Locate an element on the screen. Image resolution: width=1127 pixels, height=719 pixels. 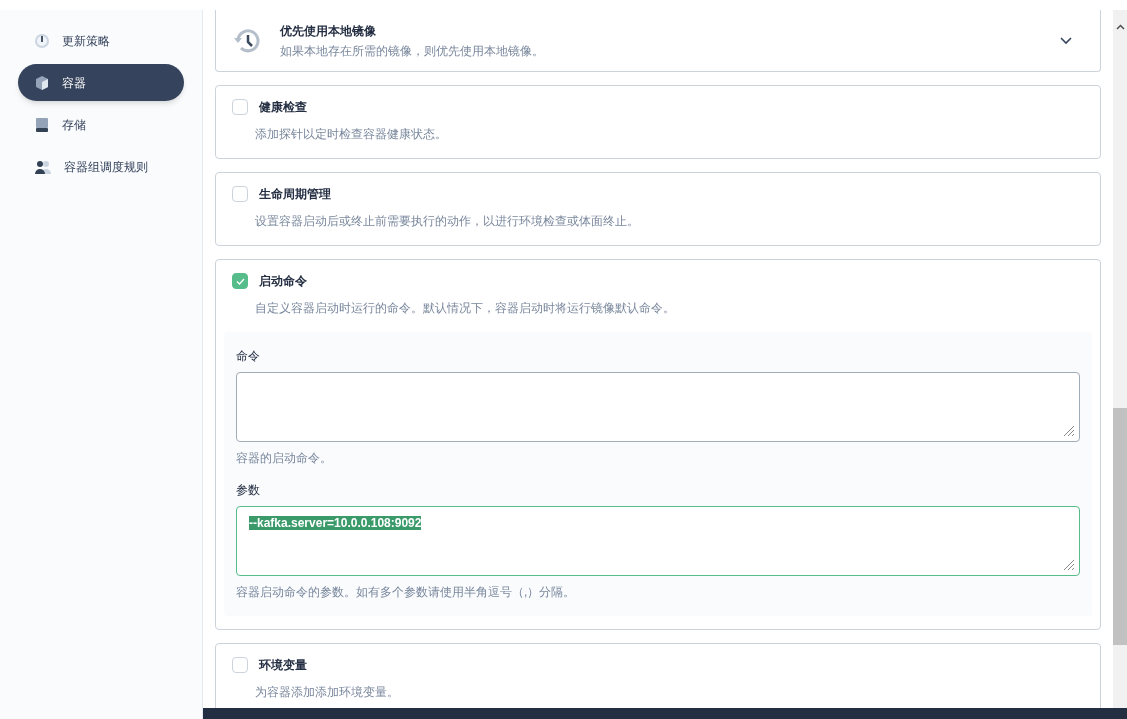
option-title: 环境变量 is located at coordinates (283, 665).